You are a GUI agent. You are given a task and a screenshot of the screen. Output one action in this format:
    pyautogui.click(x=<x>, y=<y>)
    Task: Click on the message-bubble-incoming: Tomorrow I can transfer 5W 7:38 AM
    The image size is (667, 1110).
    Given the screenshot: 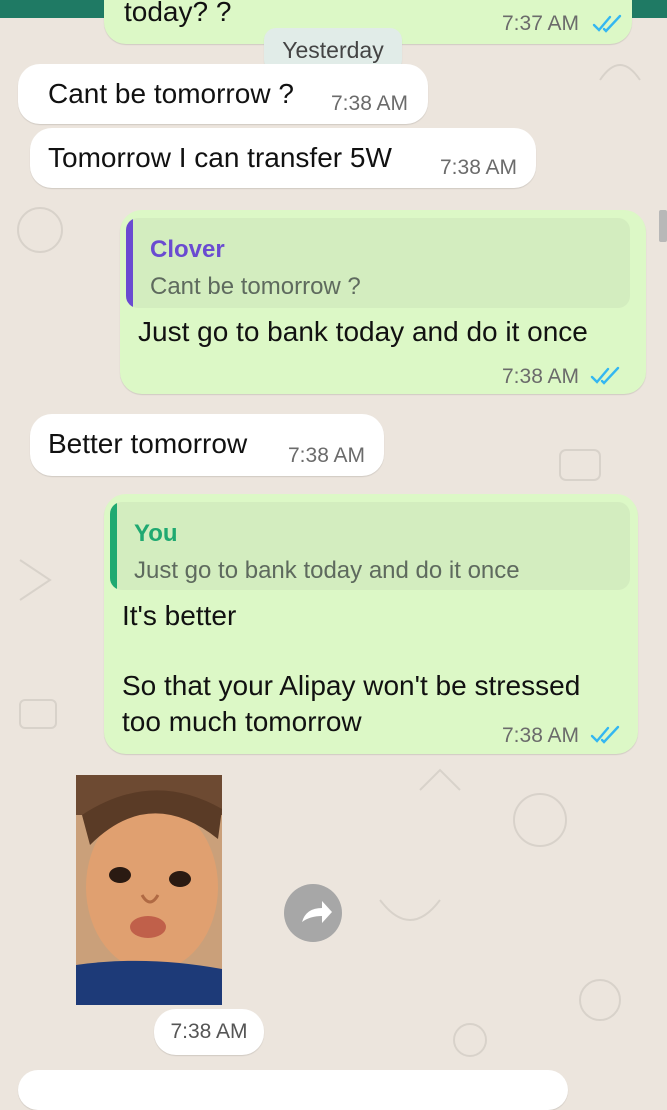 What is the action you would take?
    pyautogui.click(x=283, y=158)
    